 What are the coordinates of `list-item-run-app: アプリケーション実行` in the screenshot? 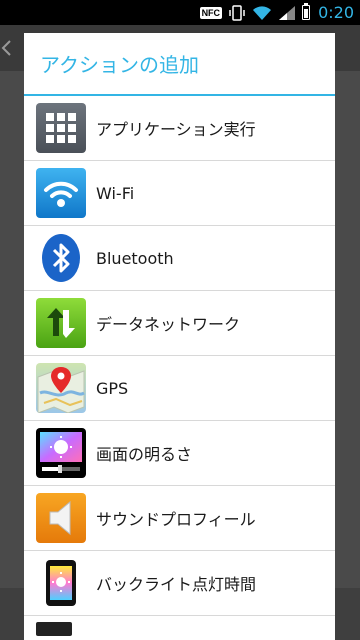 It's located at (179, 128).